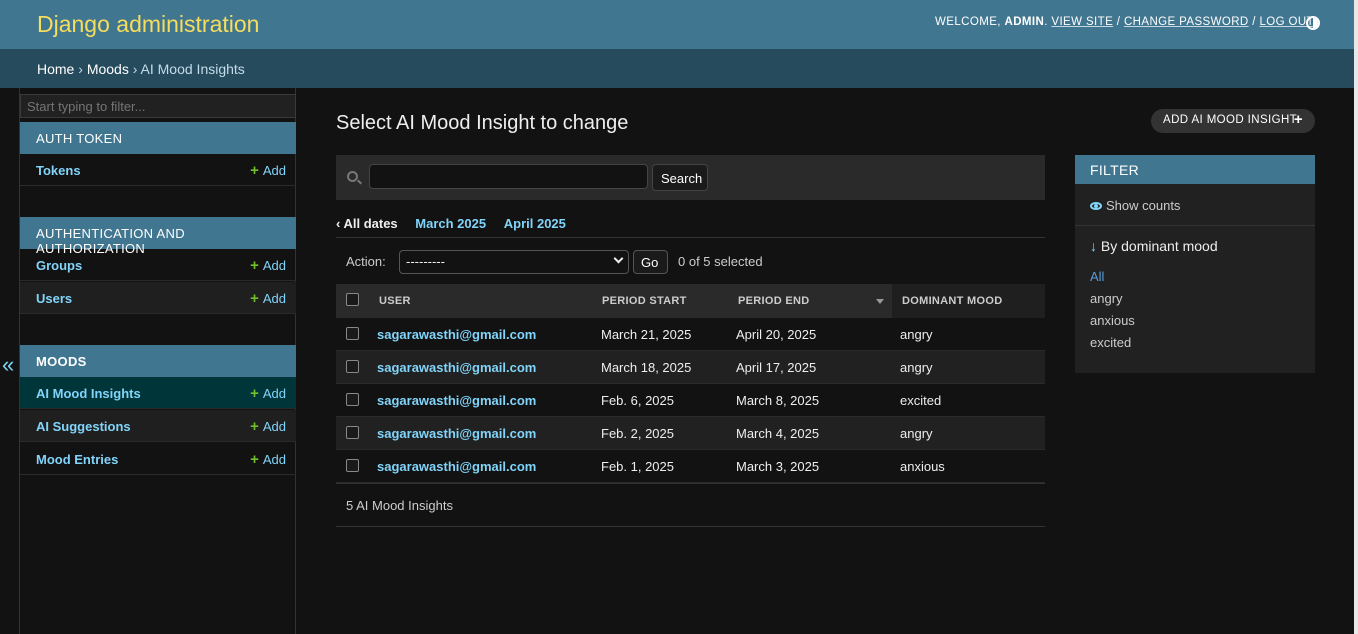 This screenshot has width=1358, height=634. I want to click on date-link-march-2025: March 2025, so click(450, 223).